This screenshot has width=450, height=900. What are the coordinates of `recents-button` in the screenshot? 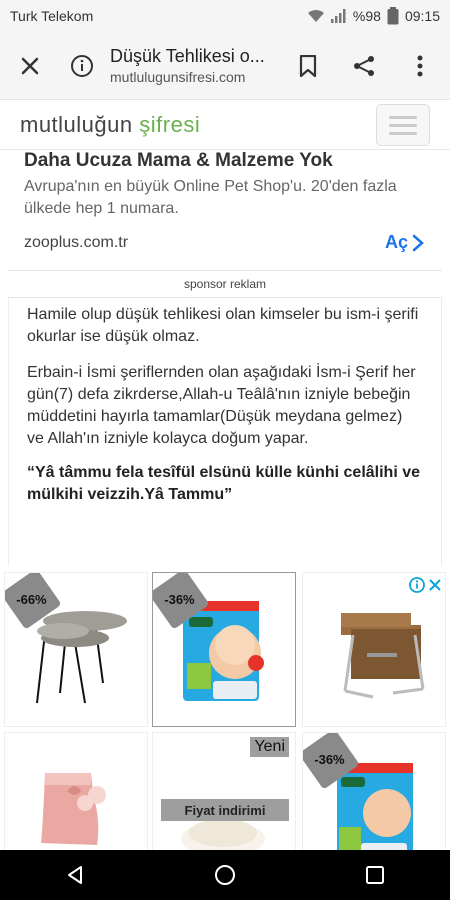 It's located at (375, 875).